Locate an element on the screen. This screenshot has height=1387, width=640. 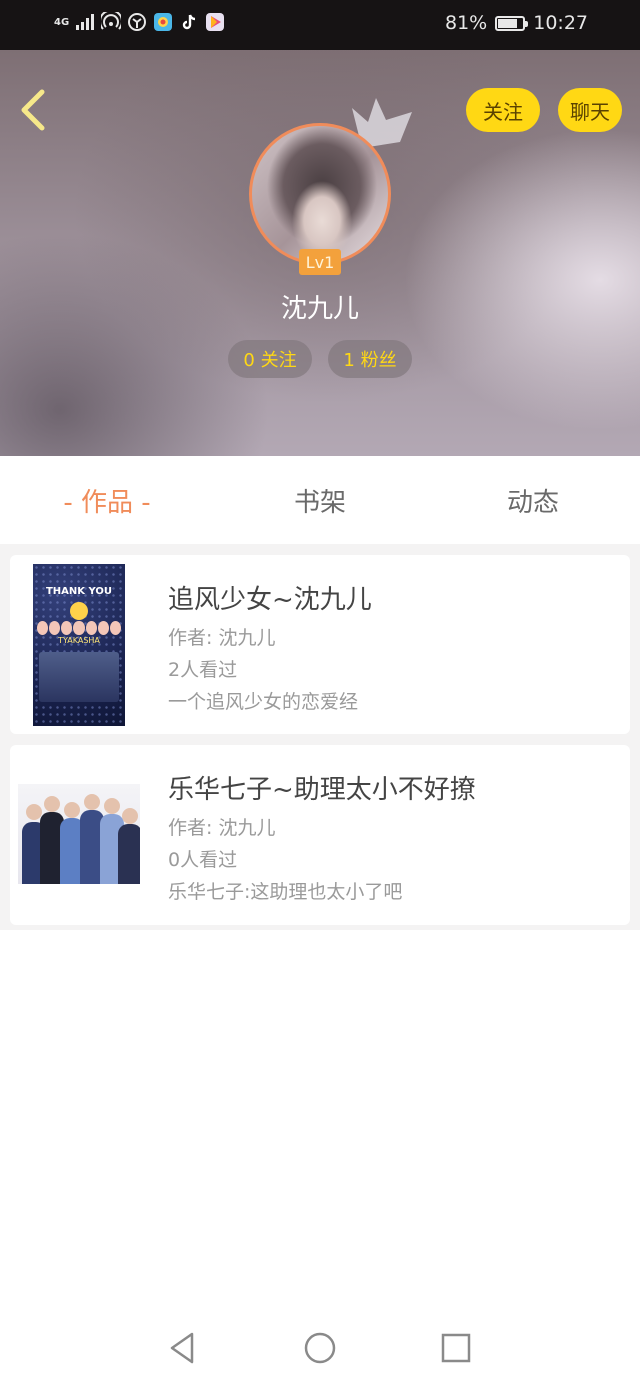
work-title: 追风少女~沈九儿 is located at coordinates (270, 600).